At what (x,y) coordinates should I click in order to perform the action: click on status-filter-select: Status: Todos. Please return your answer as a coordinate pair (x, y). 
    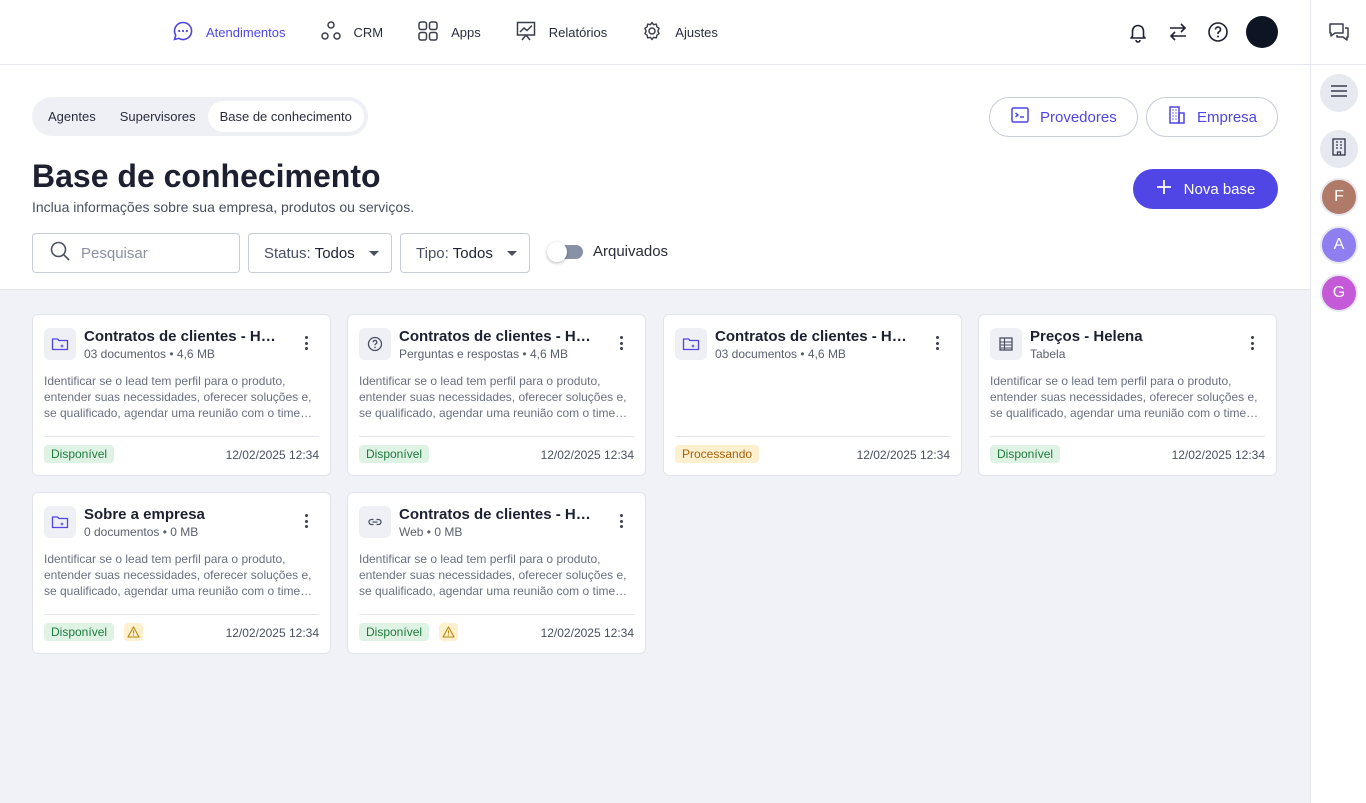
    Looking at the image, I should click on (320, 253).